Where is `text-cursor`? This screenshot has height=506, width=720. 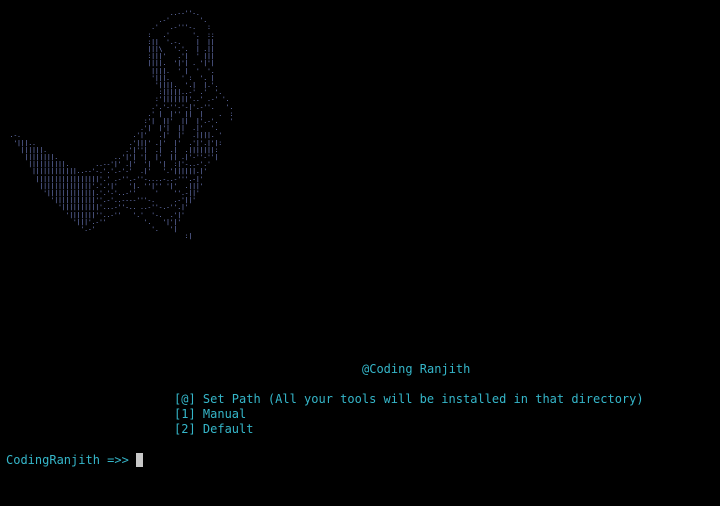
text-cursor is located at coordinates (139, 460).